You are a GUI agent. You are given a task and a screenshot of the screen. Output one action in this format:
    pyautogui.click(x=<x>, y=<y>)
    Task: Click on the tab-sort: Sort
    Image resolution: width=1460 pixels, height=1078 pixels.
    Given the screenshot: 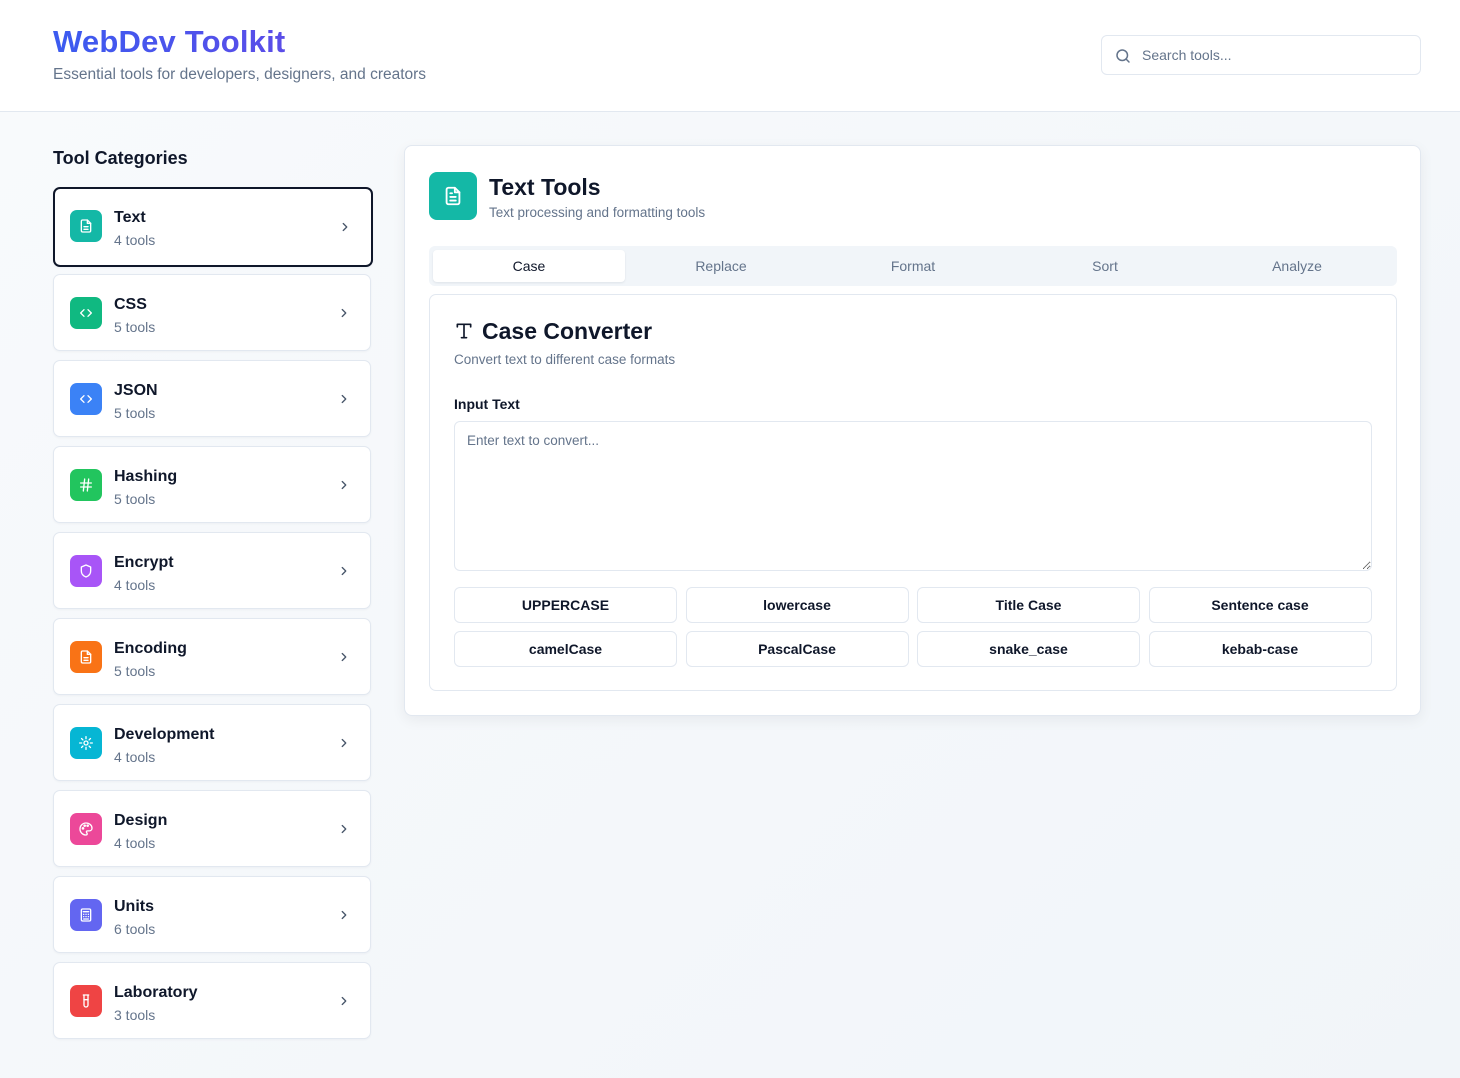 What is the action you would take?
    pyautogui.click(x=1105, y=266)
    